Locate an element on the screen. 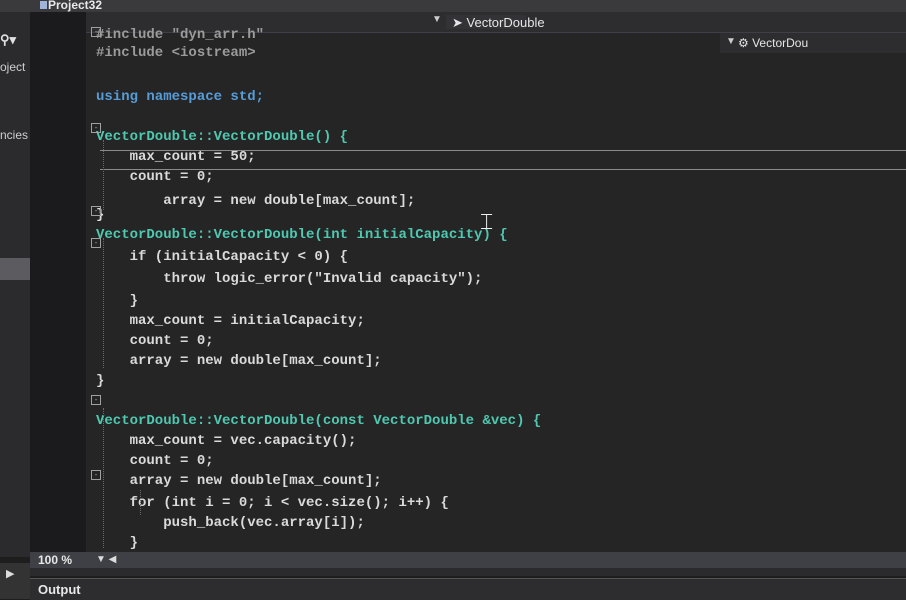 Image resolution: width=906 pixels, height=600 pixels. member-dropdown-label: ➤ VectorDouble is located at coordinates (498, 22).